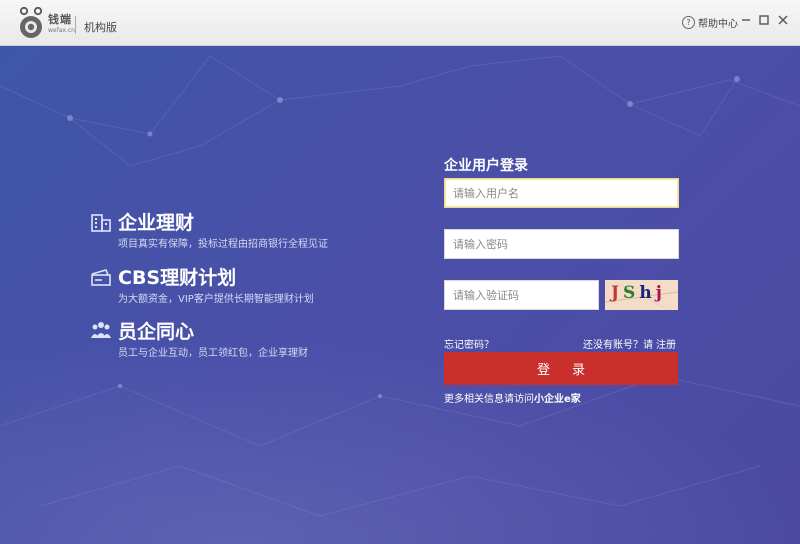  What do you see at coordinates (101, 223) in the screenshot?
I see `building-icon` at bounding box center [101, 223].